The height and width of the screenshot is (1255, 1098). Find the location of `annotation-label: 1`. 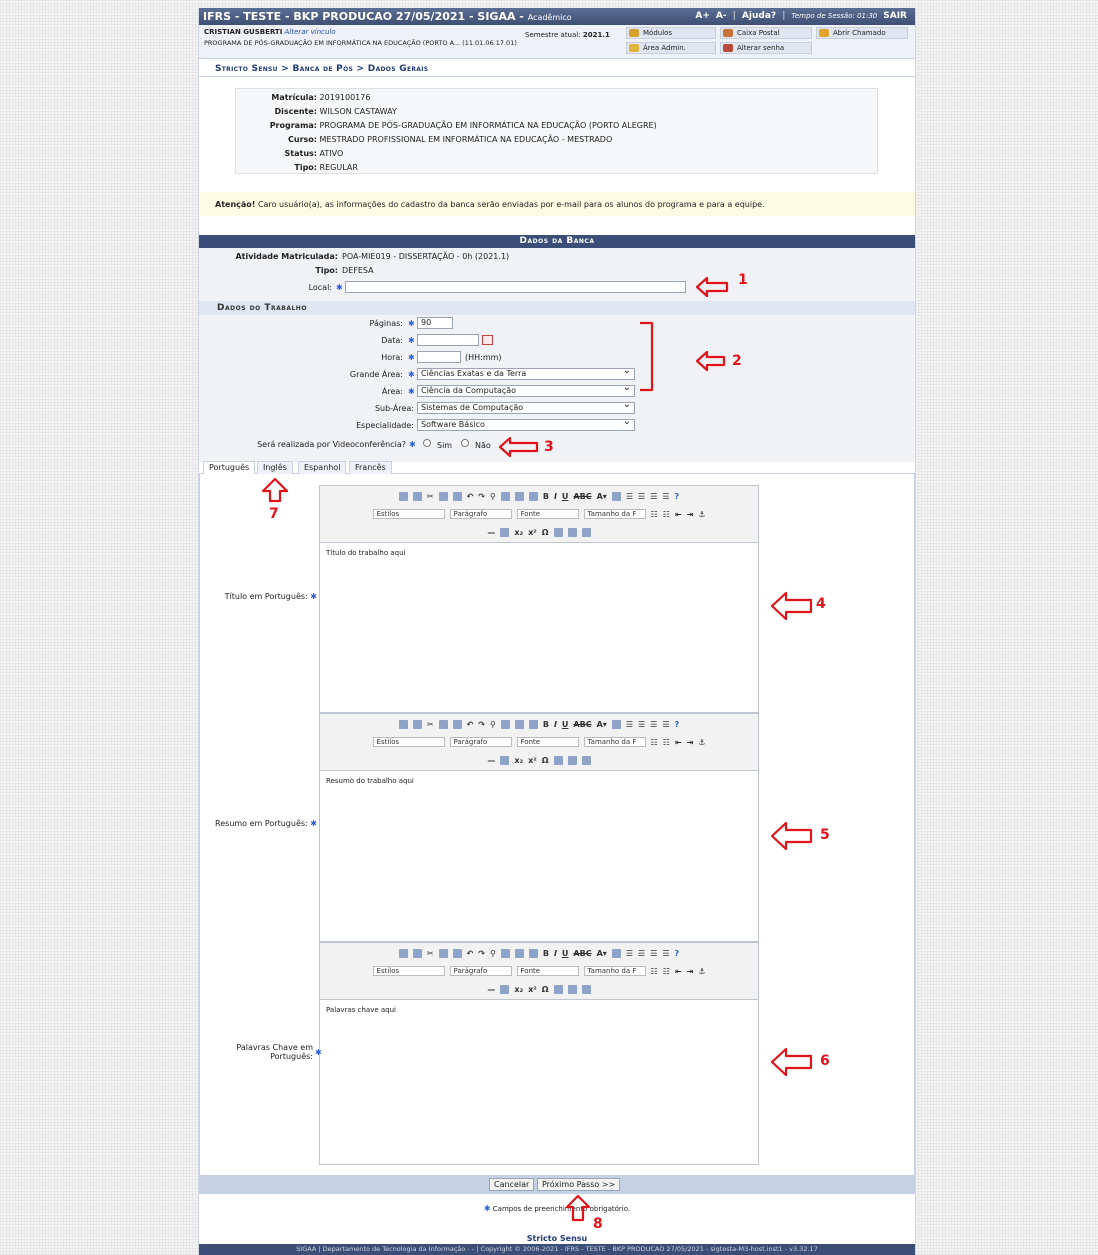

annotation-label: 1 is located at coordinates (743, 280).